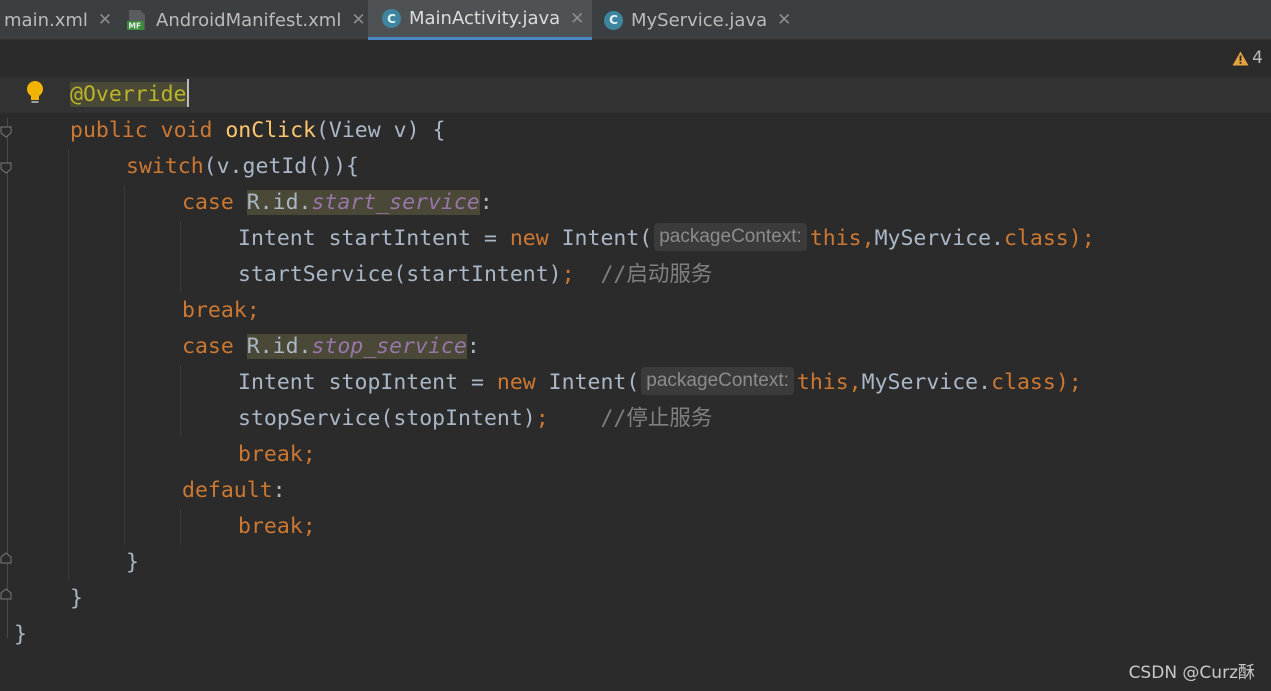 This screenshot has height=691, width=1271. I want to click on watermark: CSDN @Curz酥, so click(1191, 673).